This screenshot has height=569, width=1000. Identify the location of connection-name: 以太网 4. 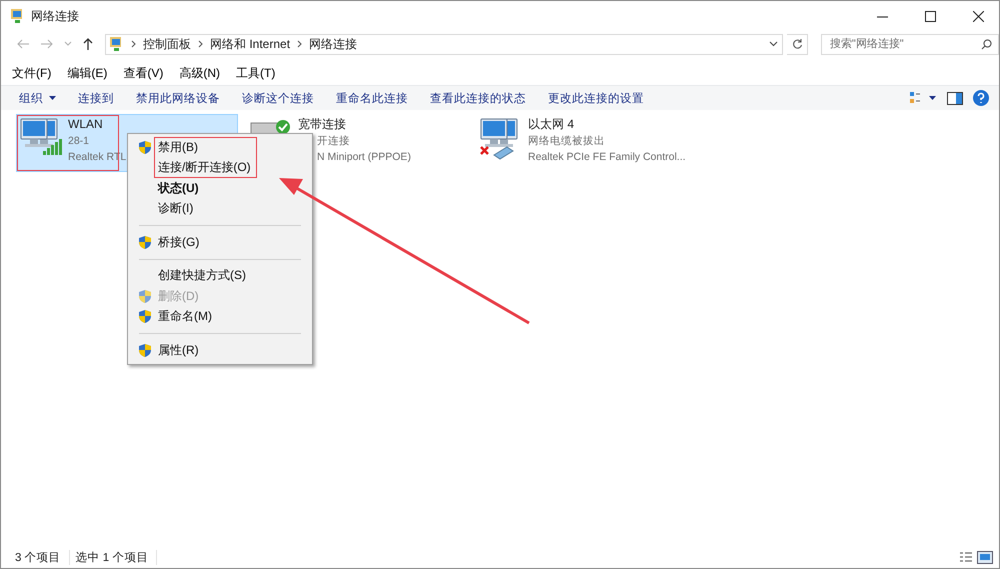
(552, 124).